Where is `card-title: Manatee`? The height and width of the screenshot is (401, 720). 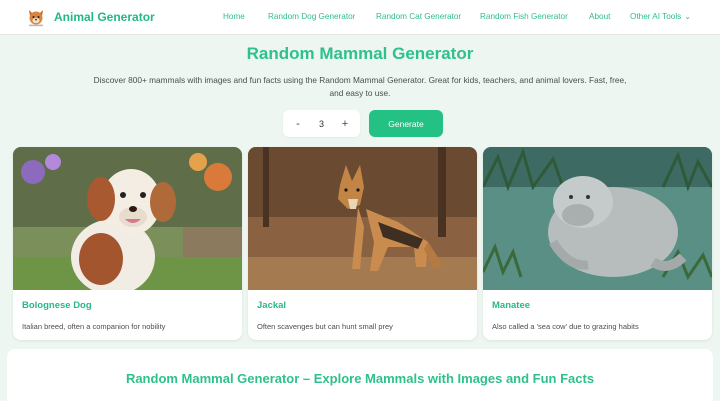
card-title: Manatee is located at coordinates (511, 305).